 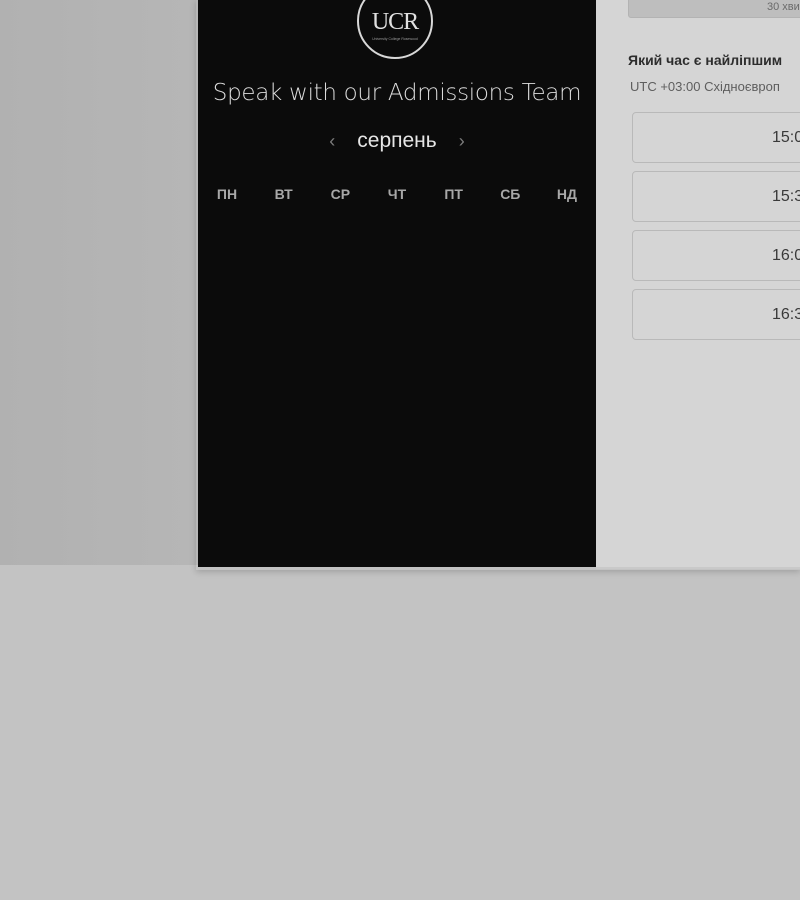 I want to click on time-slot-button: 16:0, so click(x=716, y=255).